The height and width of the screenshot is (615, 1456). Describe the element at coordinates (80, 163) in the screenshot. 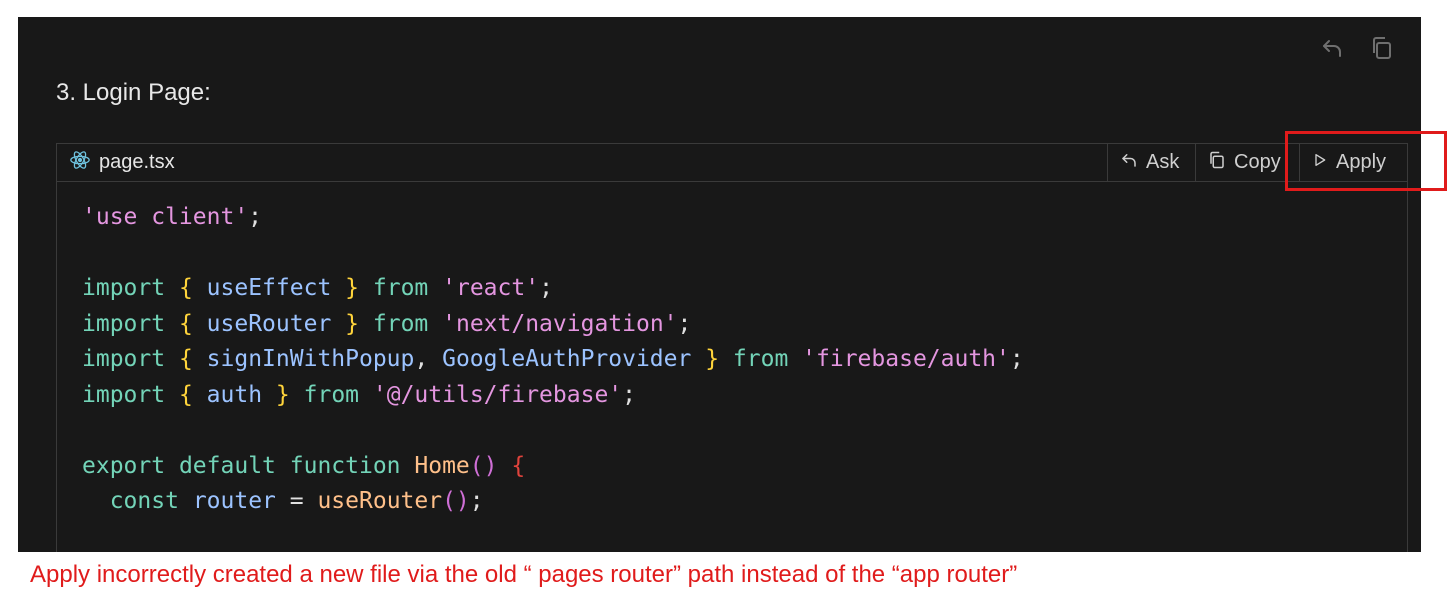

I see `react-icon` at that location.